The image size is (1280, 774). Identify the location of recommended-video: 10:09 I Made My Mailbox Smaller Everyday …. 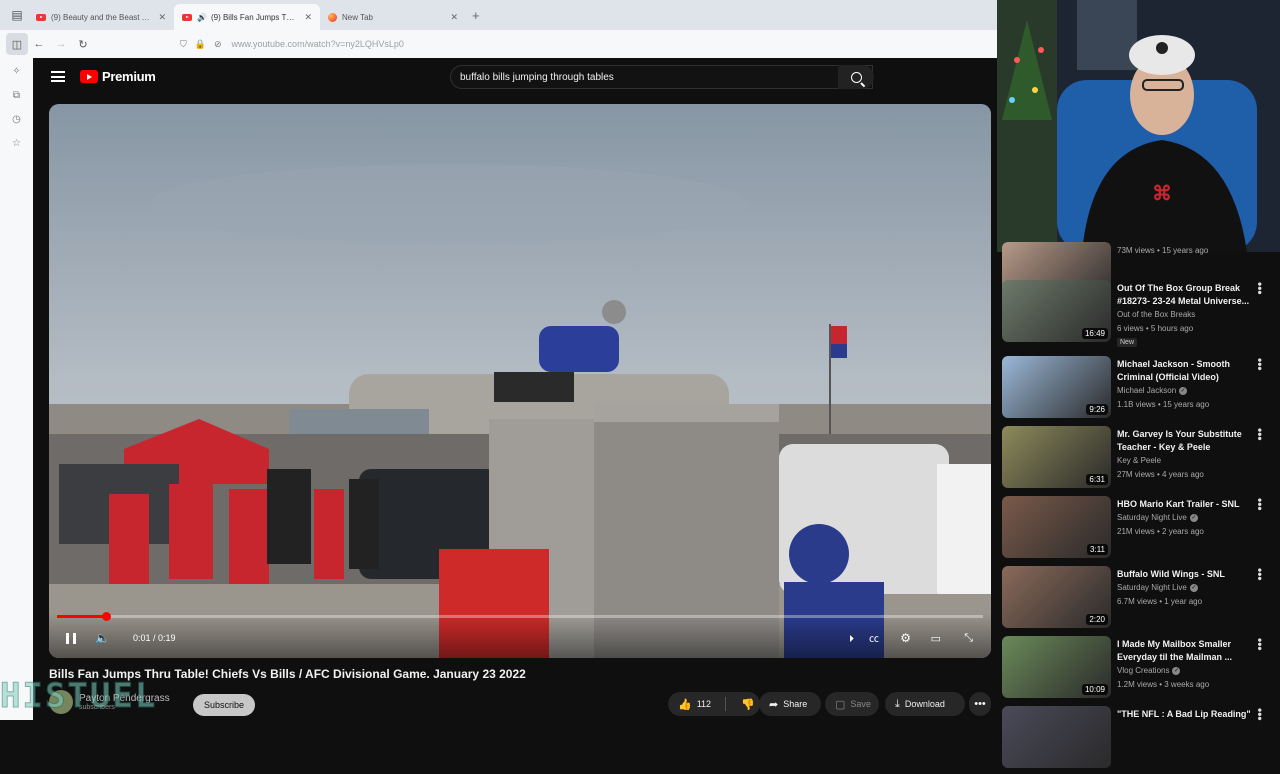
(1140, 670).